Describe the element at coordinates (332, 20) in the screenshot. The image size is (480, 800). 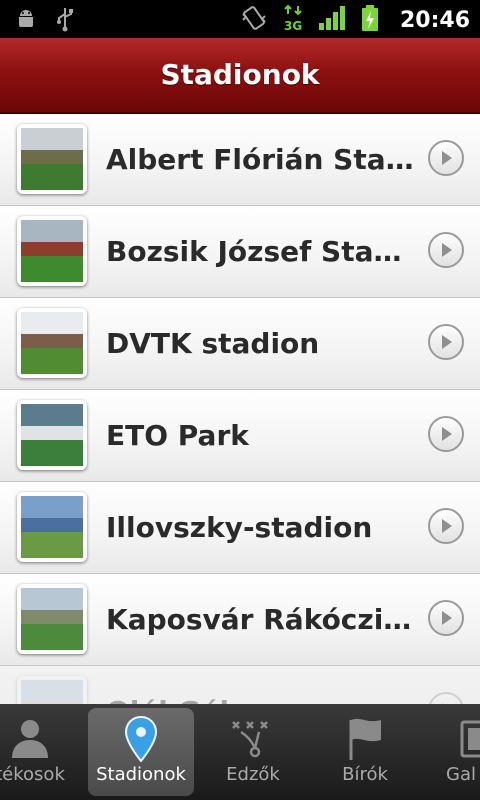
I see `signal-icon` at that location.